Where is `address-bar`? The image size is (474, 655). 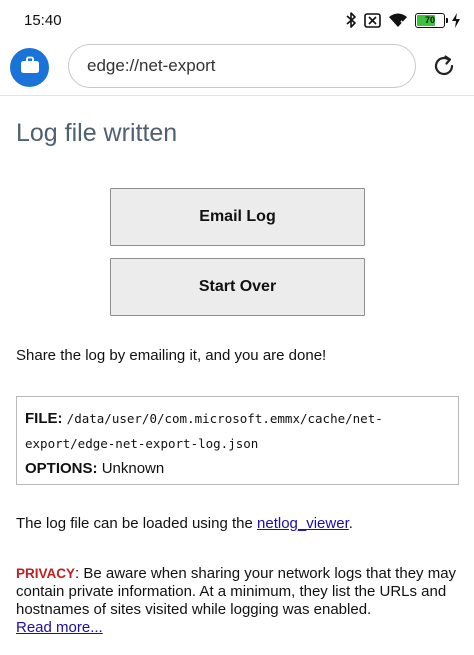
address-bar is located at coordinates (242, 66).